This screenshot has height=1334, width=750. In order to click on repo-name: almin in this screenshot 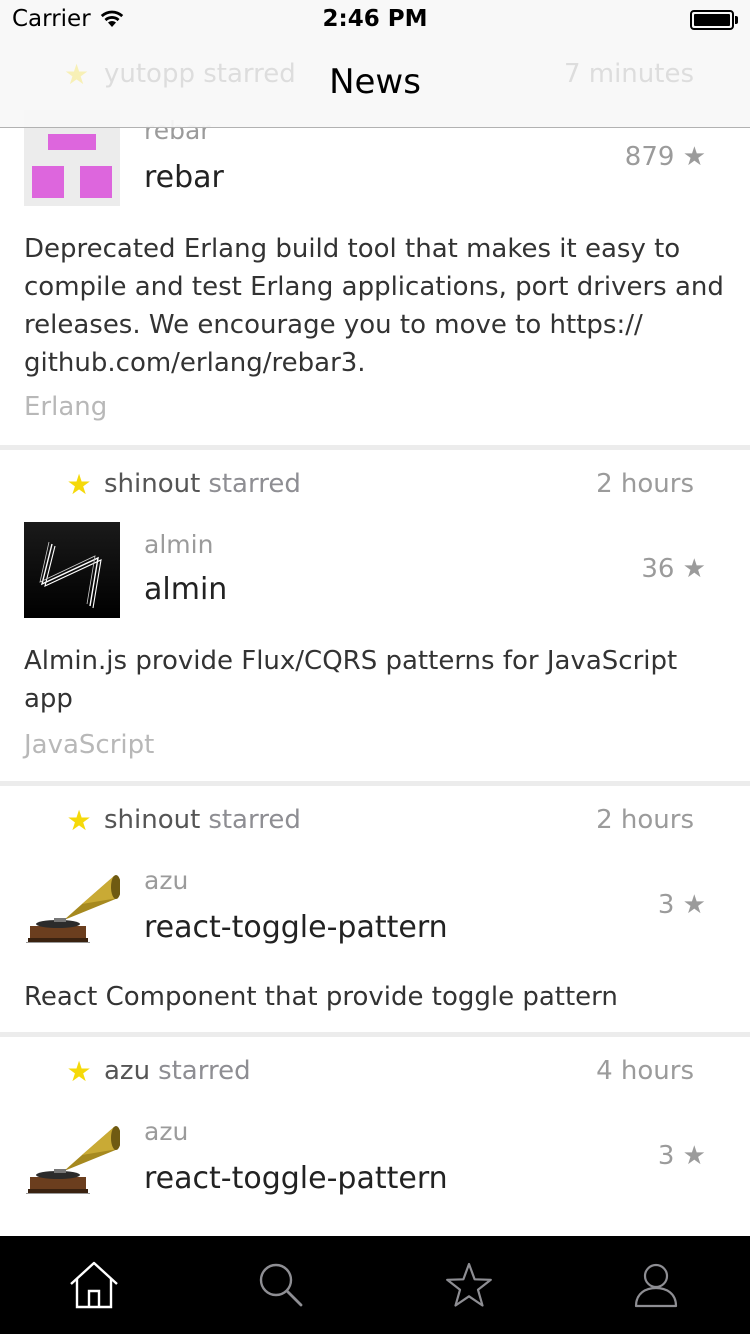, I will do `click(185, 589)`.